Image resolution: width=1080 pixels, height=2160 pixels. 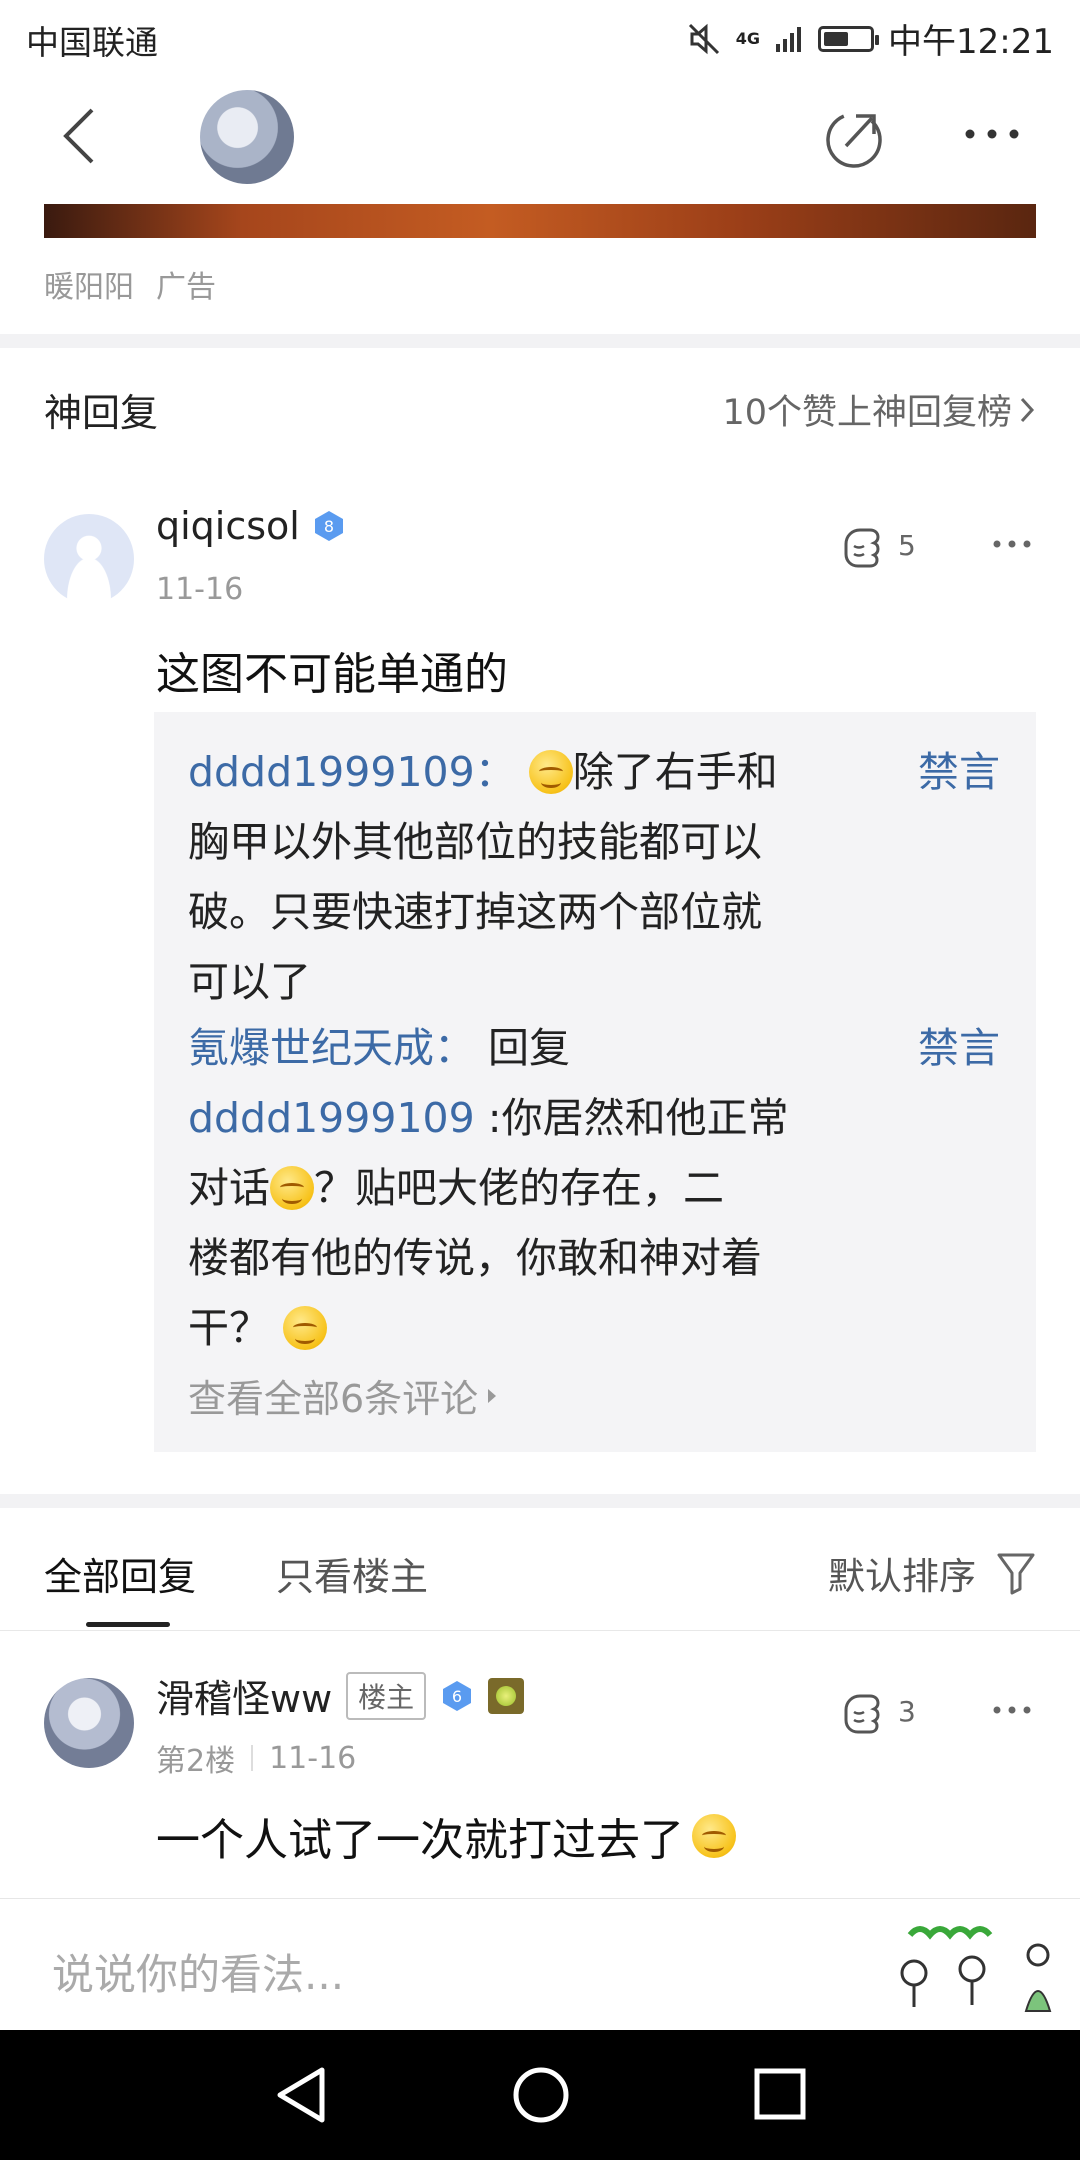 I want to click on ad-tag: 广告, so click(x=186, y=287).